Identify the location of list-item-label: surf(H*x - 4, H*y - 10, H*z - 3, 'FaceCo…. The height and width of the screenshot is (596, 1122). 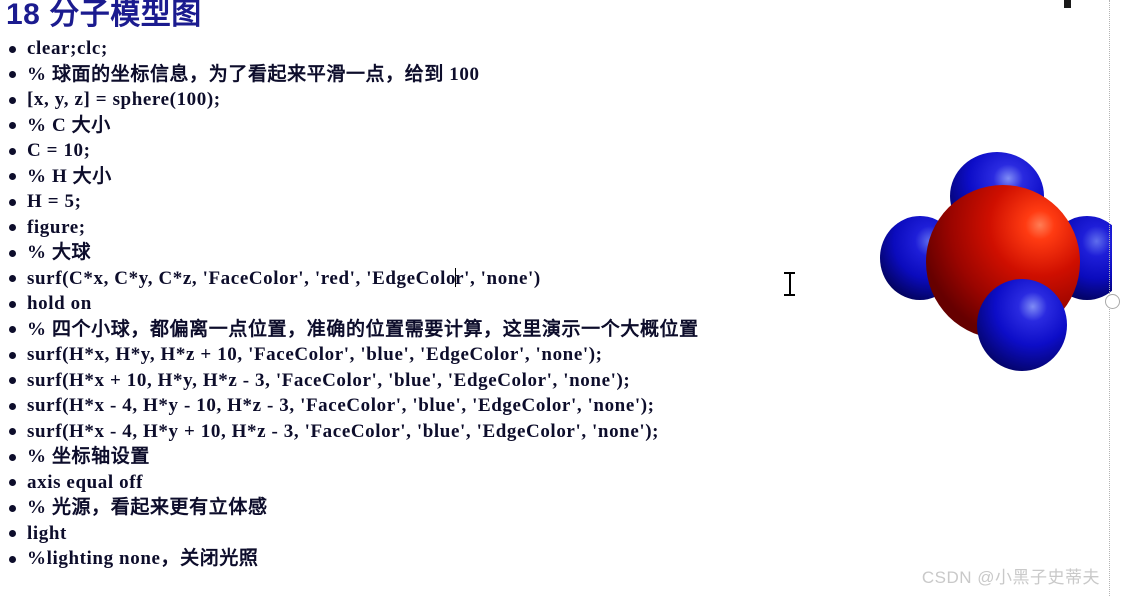
(341, 405).